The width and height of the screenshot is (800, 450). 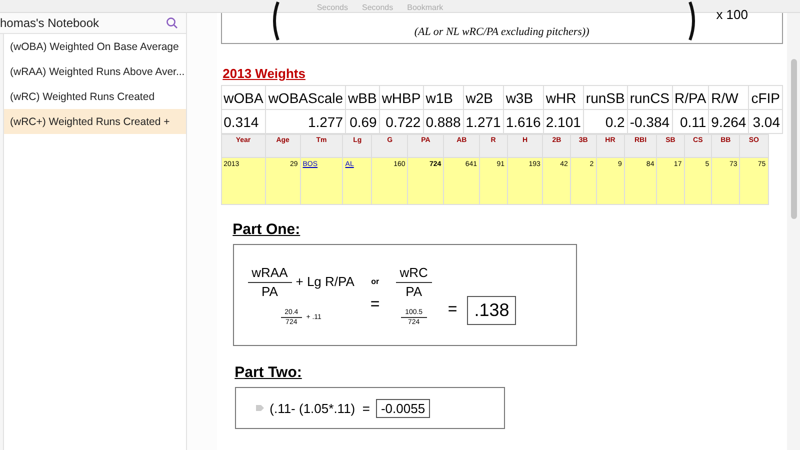 What do you see at coordinates (414, 273) in the screenshot?
I see `numerator: wRC` at bounding box center [414, 273].